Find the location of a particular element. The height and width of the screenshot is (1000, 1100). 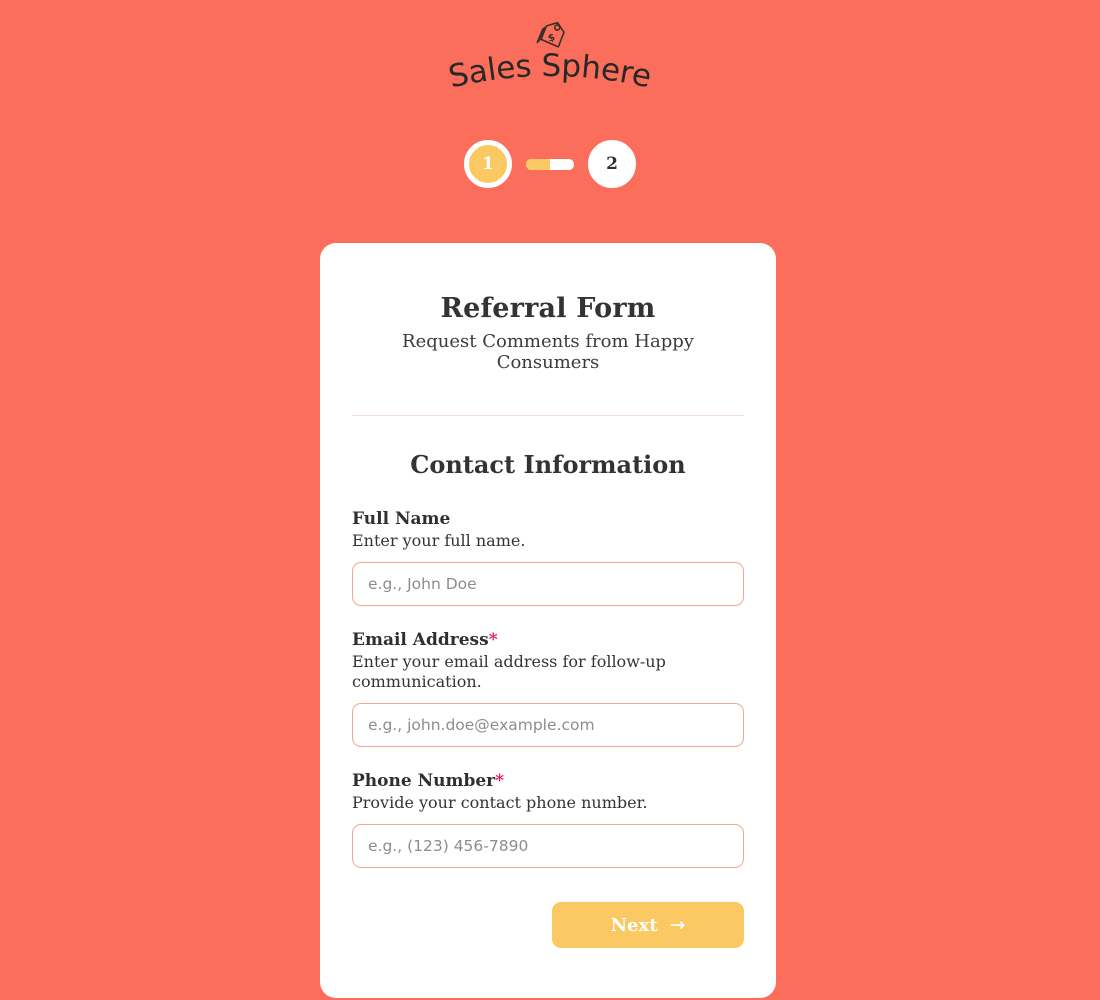

field-phone-number-label: Phone Number* is located at coordinates (548, 781).